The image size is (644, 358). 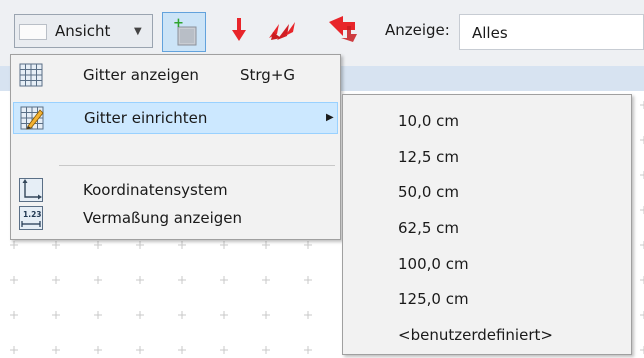 I want to click on submenu-item: 12,5 cm, so click(x=428, y=157).